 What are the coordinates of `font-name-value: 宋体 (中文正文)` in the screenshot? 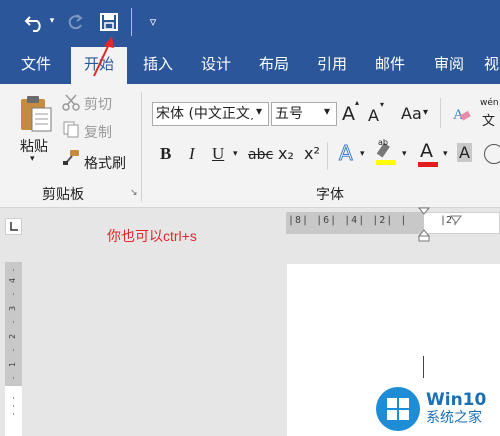 It's located at (206, 114).